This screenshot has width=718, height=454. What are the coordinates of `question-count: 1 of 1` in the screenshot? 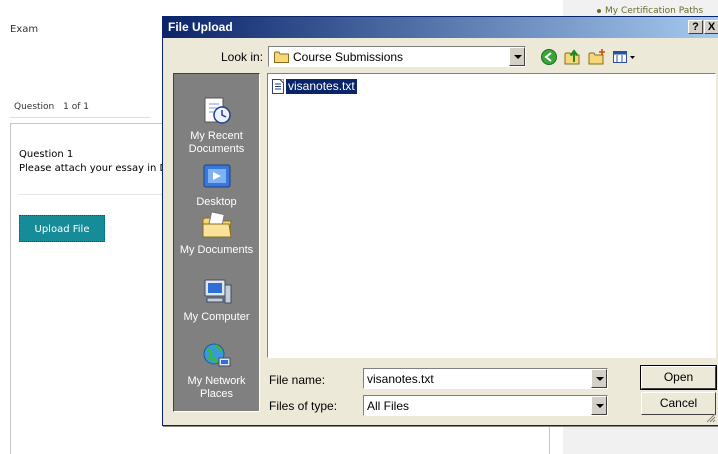 It's located at (76, 107).